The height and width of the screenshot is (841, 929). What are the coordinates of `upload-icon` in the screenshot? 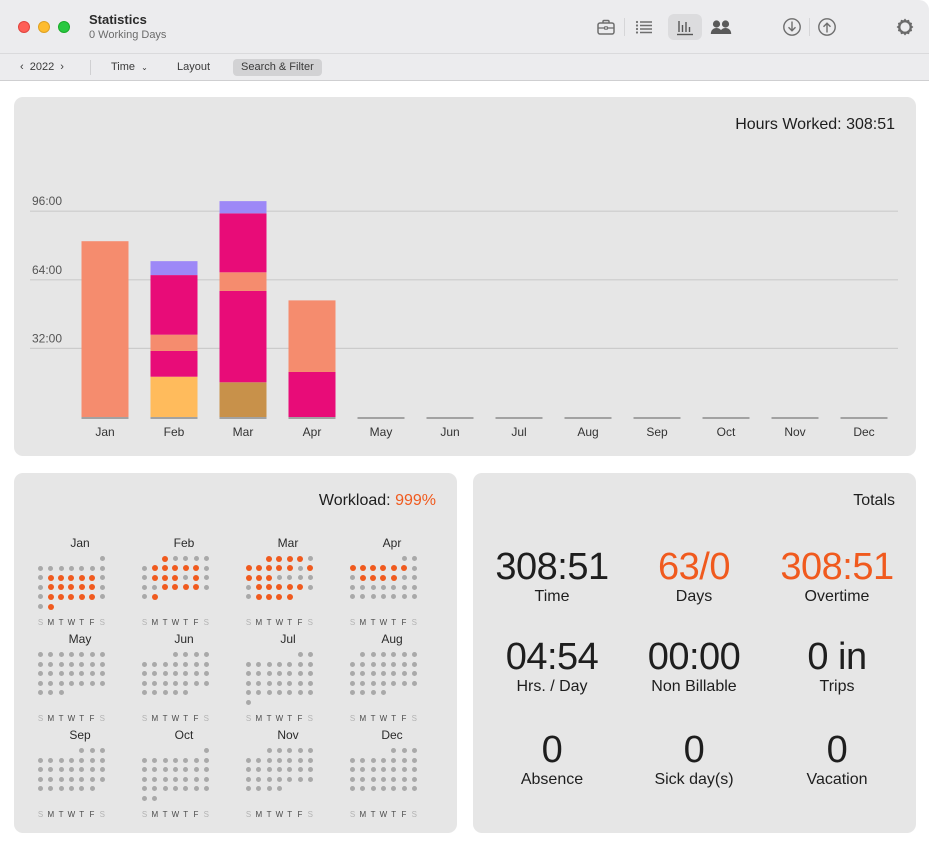 It's located at (827, 27).